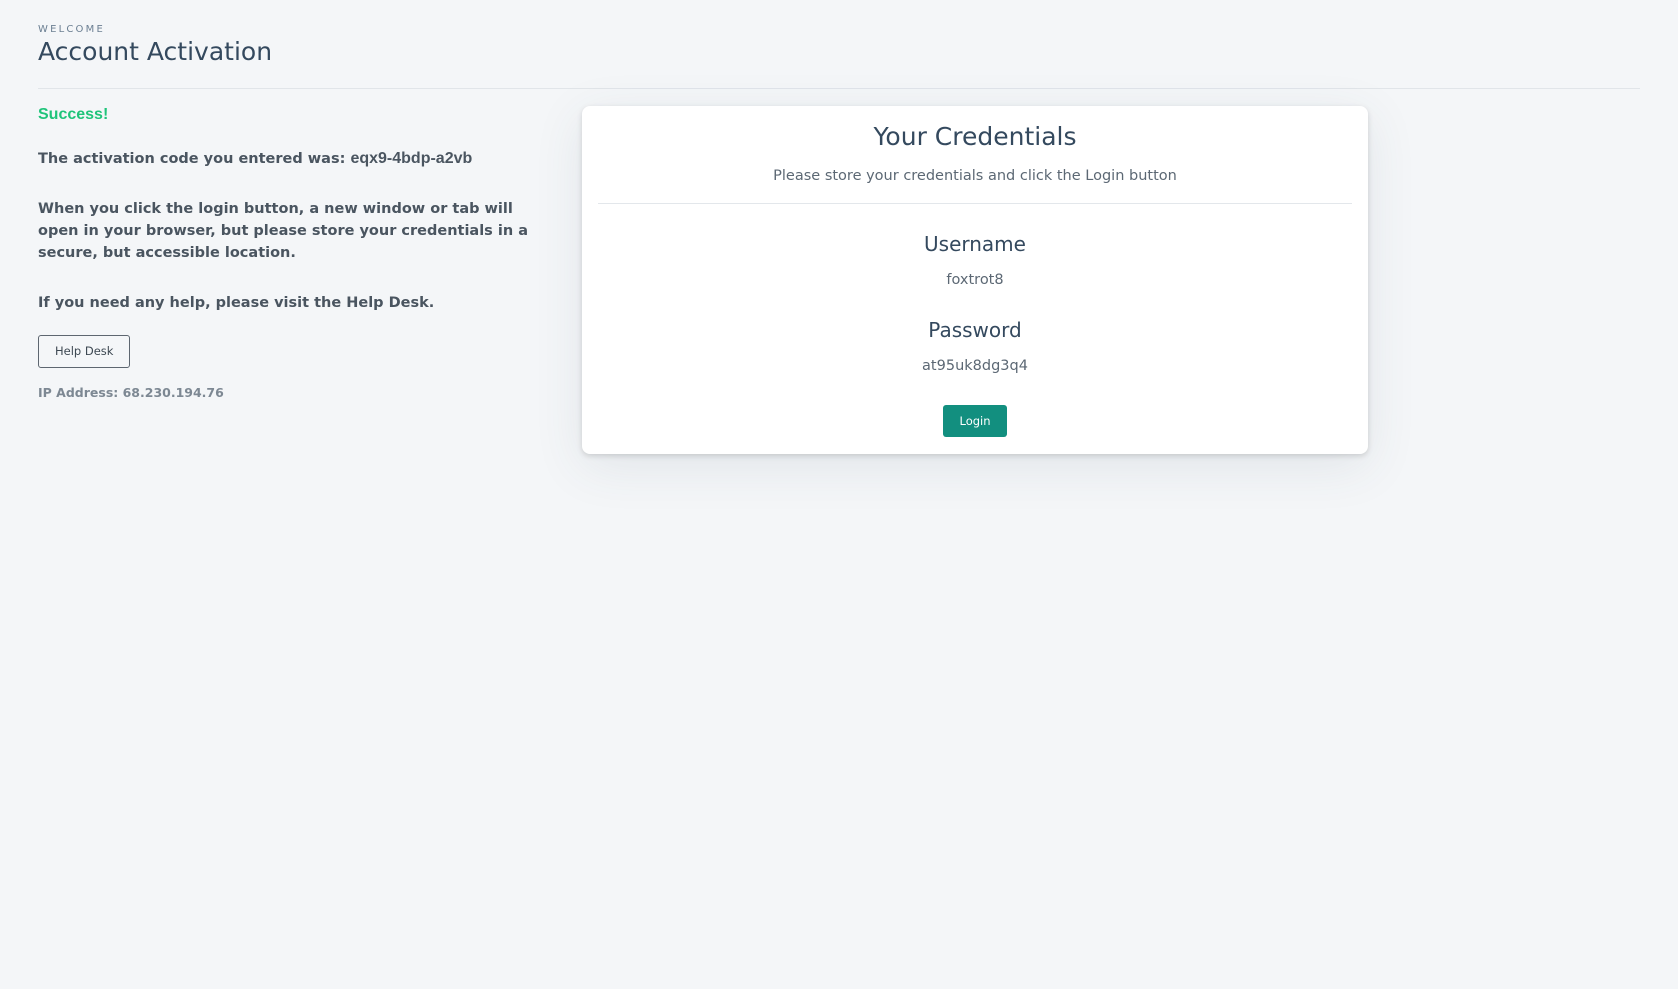 The width and height of the screenshot is (1678, 989). Describe the element at coordinates (975, 330) in the screenshot. I see `password-label: Password` at that location.